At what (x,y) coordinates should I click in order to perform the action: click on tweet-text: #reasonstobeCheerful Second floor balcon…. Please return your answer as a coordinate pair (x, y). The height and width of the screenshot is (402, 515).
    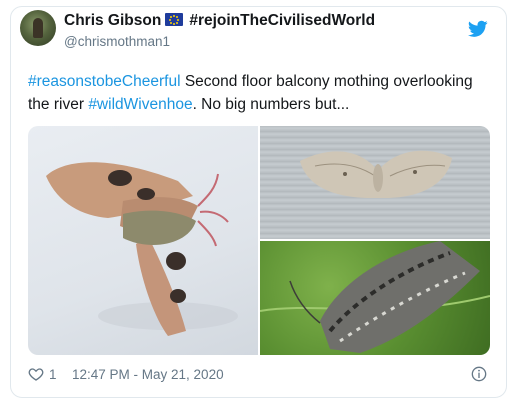
    Looking at the image, I should click on (258, 93).